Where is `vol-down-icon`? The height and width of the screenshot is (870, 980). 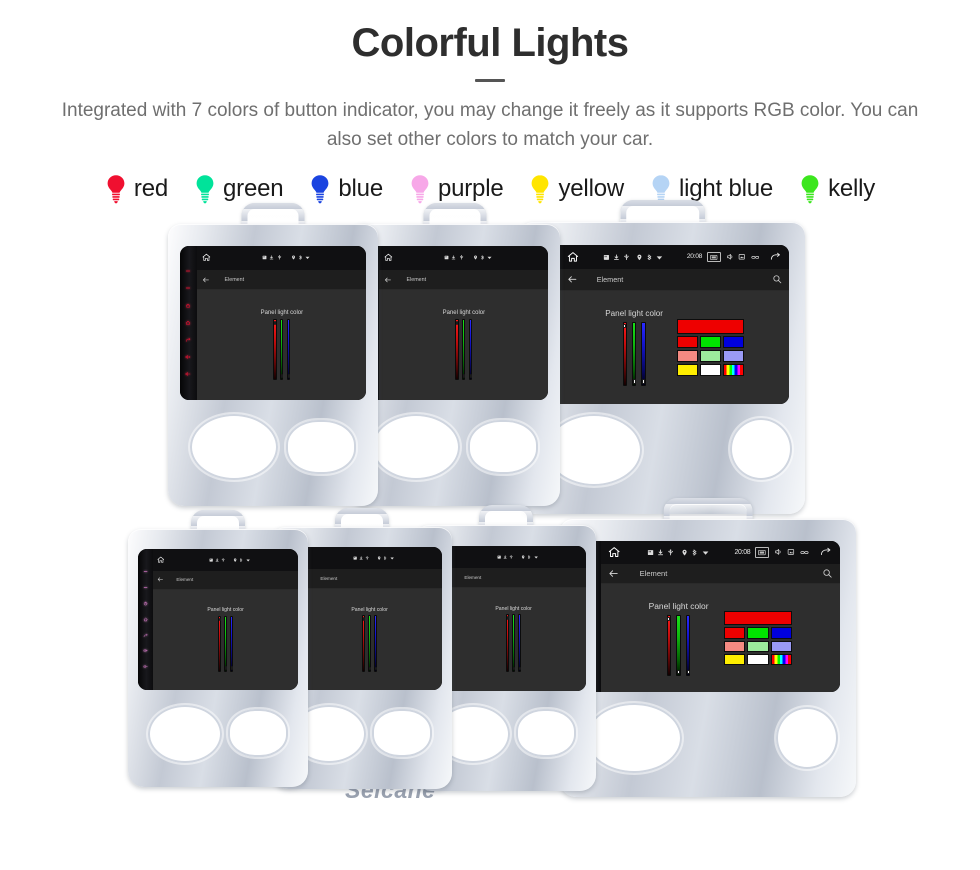 vol-down-icon is located at coordinates (145, 666).